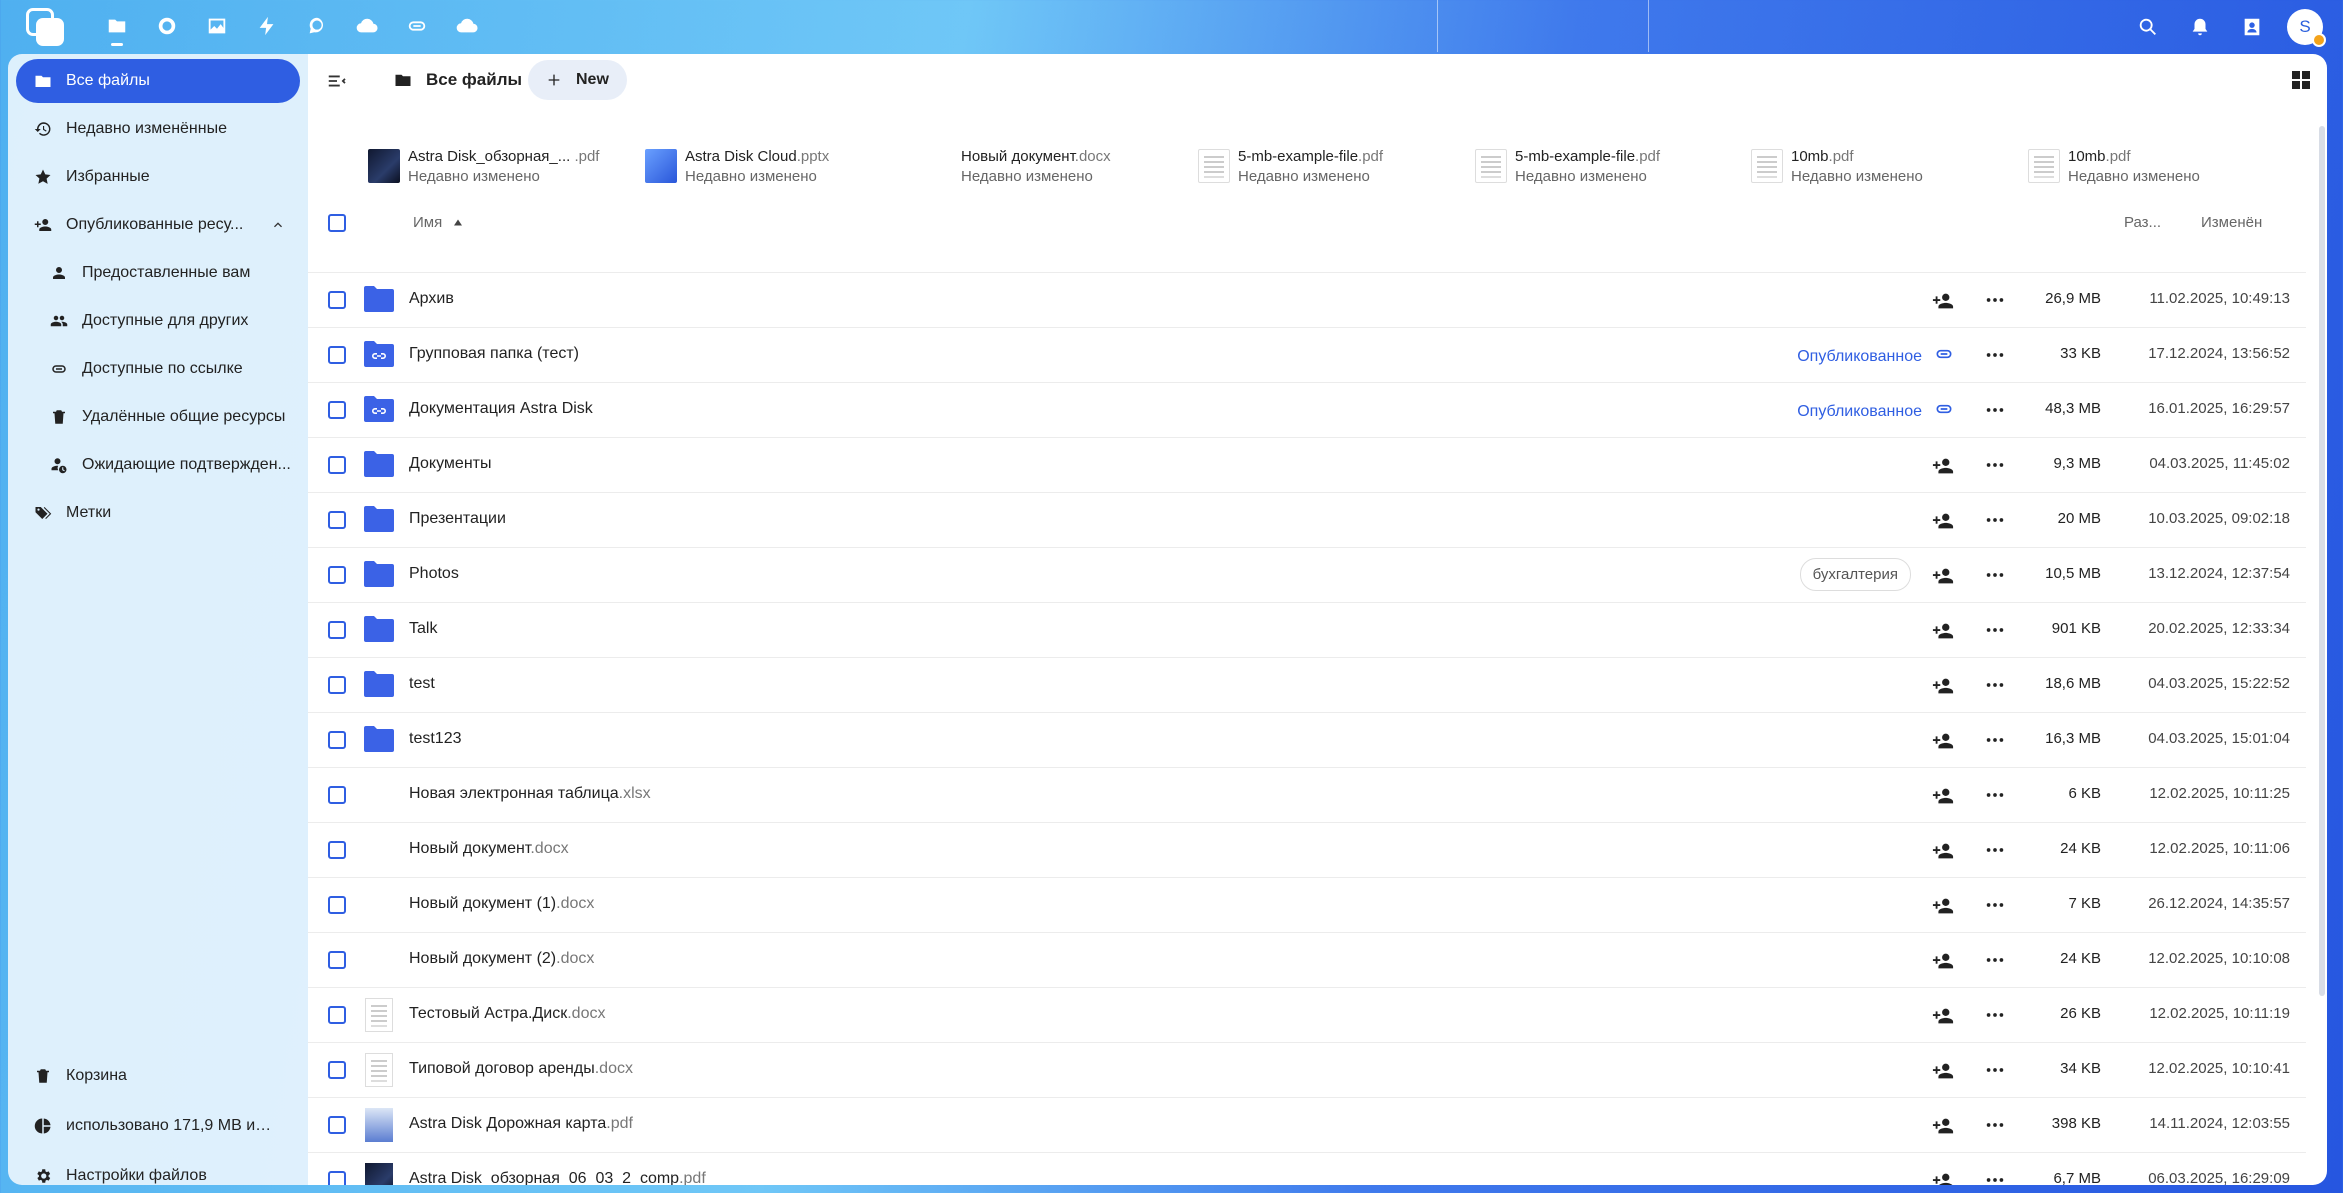  What do you see at coordinates (278, 225) in the screenshot?
I see `chevron-up-icon` at bounding box center [278, 225].